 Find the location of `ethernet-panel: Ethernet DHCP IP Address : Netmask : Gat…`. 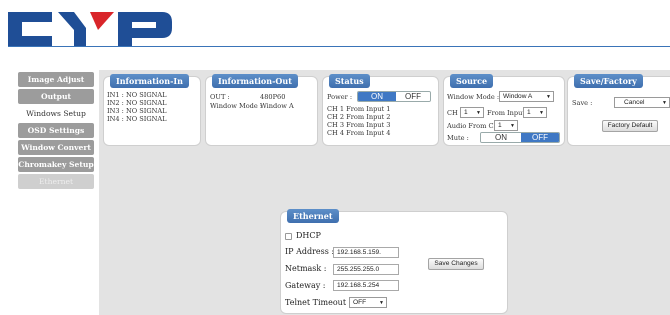

ethernet-panel: Ethernet DHCP IP Address : Netmask : Gat… is located at coordinates (394, 261).